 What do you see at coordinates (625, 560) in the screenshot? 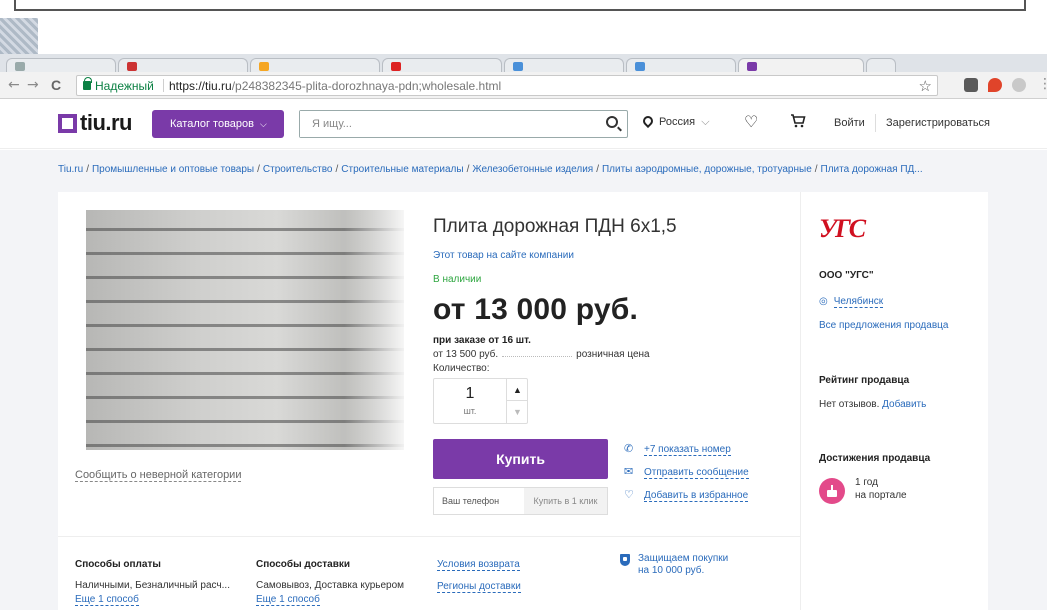
I see `shield-icon` at bounding box center [625, 560].